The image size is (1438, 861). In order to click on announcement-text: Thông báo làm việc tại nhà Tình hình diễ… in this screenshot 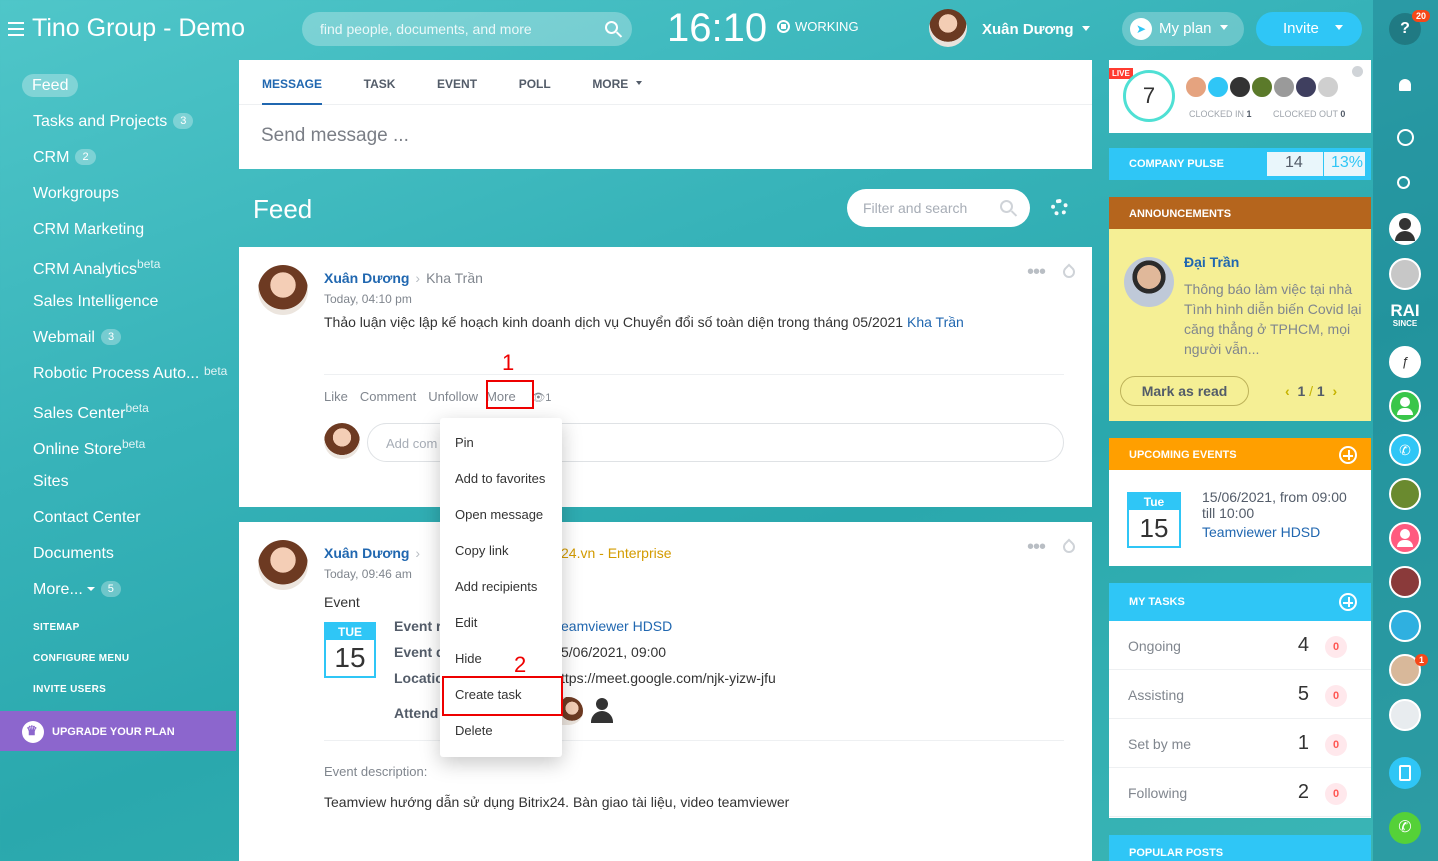, I will do `click(1274, 319)`.